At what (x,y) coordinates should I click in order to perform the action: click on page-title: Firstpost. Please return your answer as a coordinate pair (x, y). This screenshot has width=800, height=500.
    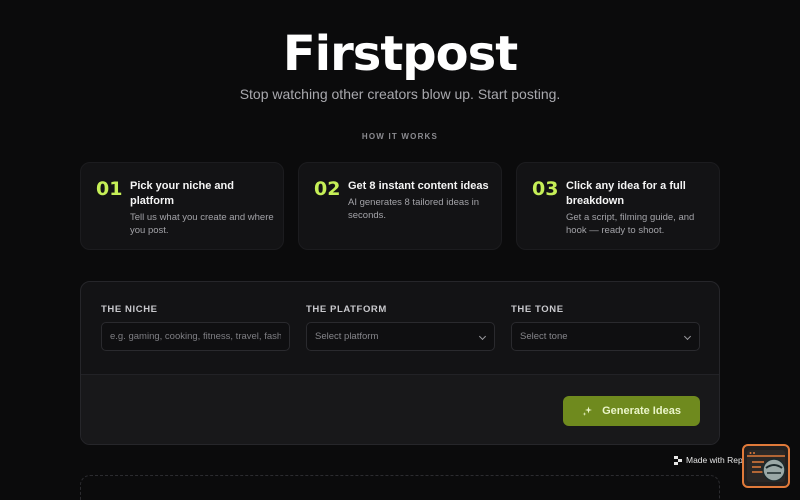
    Looking at the image, I should click on (400, 54).